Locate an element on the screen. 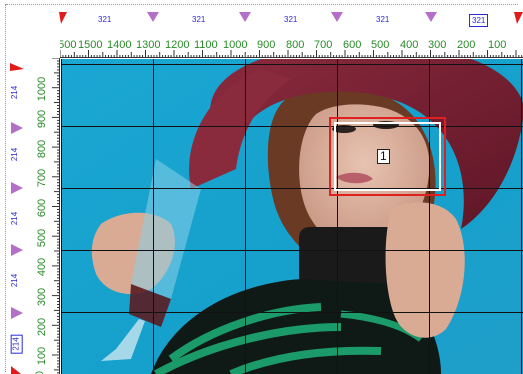 This screenshot has width=523, height=374. left-split-size-active: 214 is located at coordinates (16, 344).